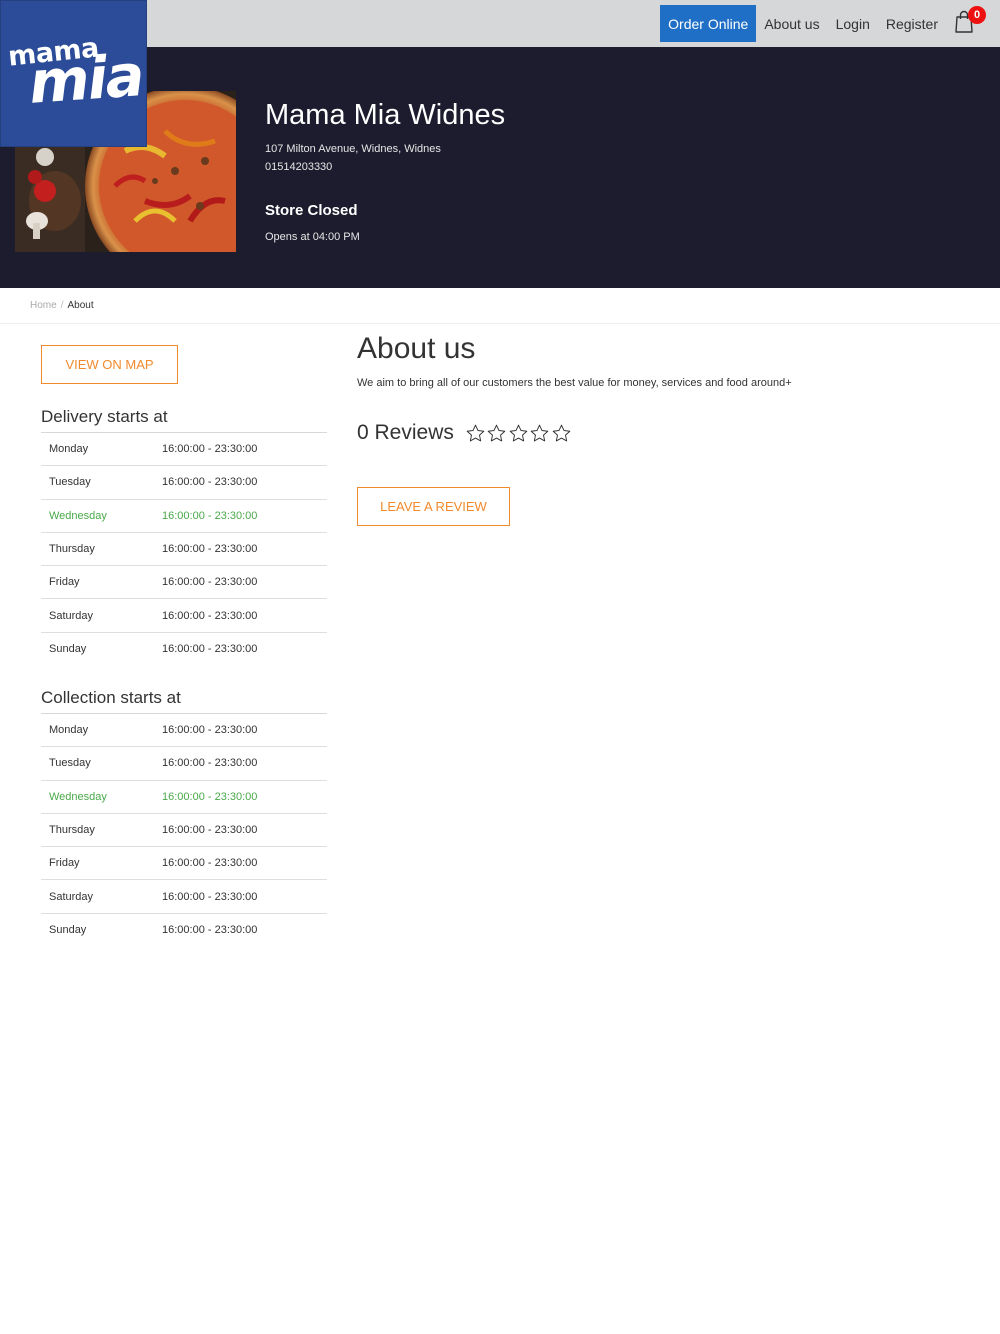  Describe the element at coordinates (853, 23) in the screenshot. I see `nav-login-link: Login` at that location.